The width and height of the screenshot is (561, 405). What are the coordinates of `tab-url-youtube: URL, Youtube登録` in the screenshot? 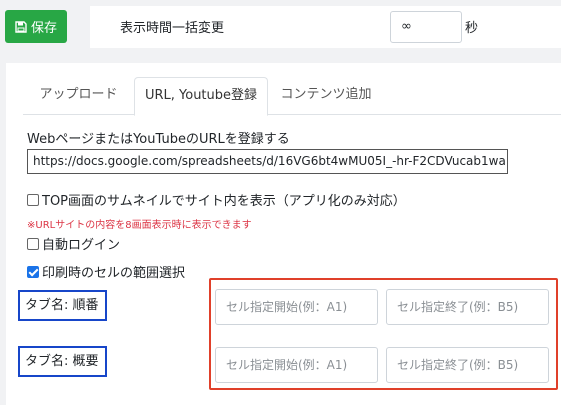 It's located at (201, 96).